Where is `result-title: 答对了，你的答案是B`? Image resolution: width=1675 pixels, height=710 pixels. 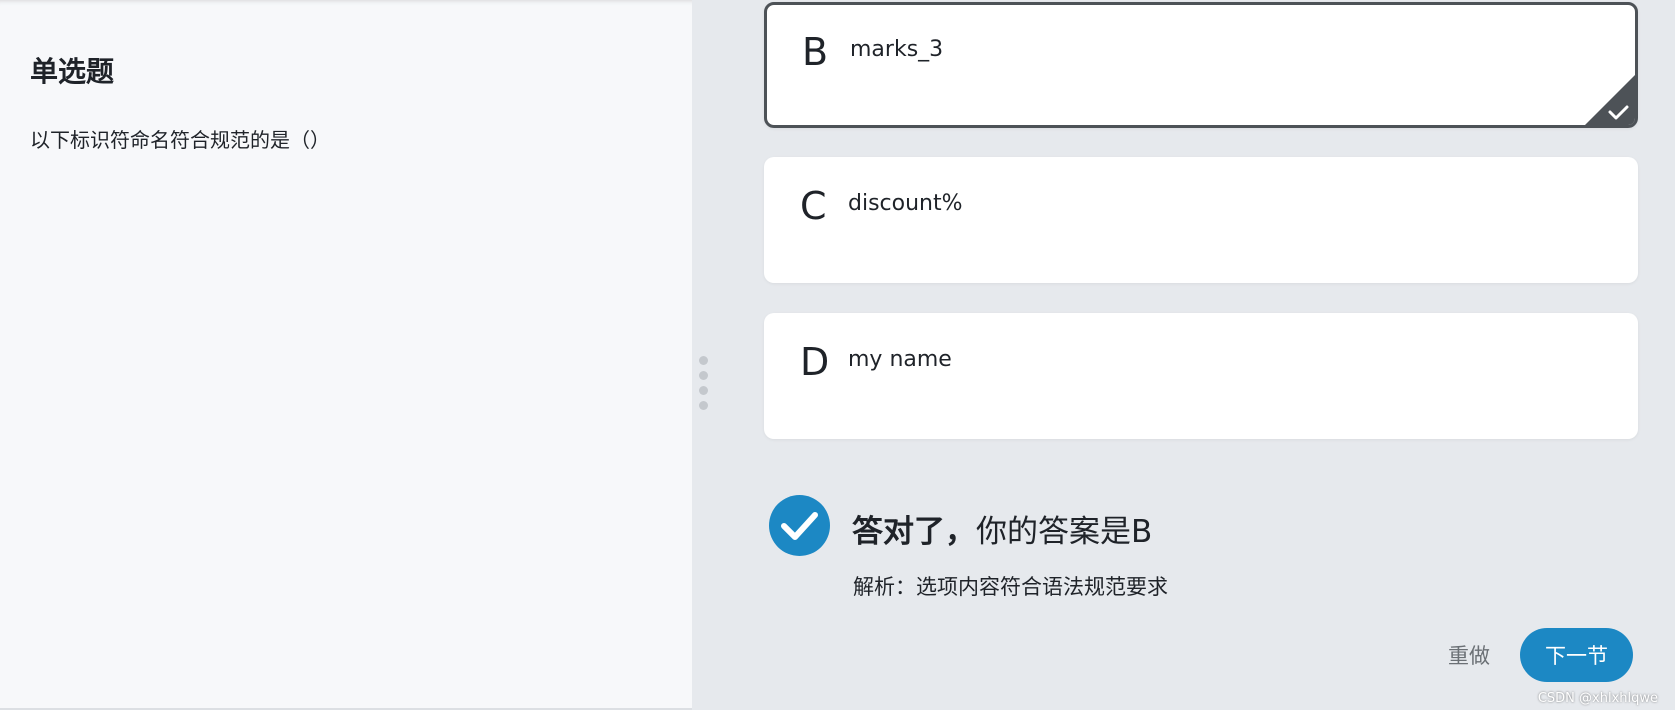 result-title: 答对了，你的答案是B is located at coordinates (1002, 528).